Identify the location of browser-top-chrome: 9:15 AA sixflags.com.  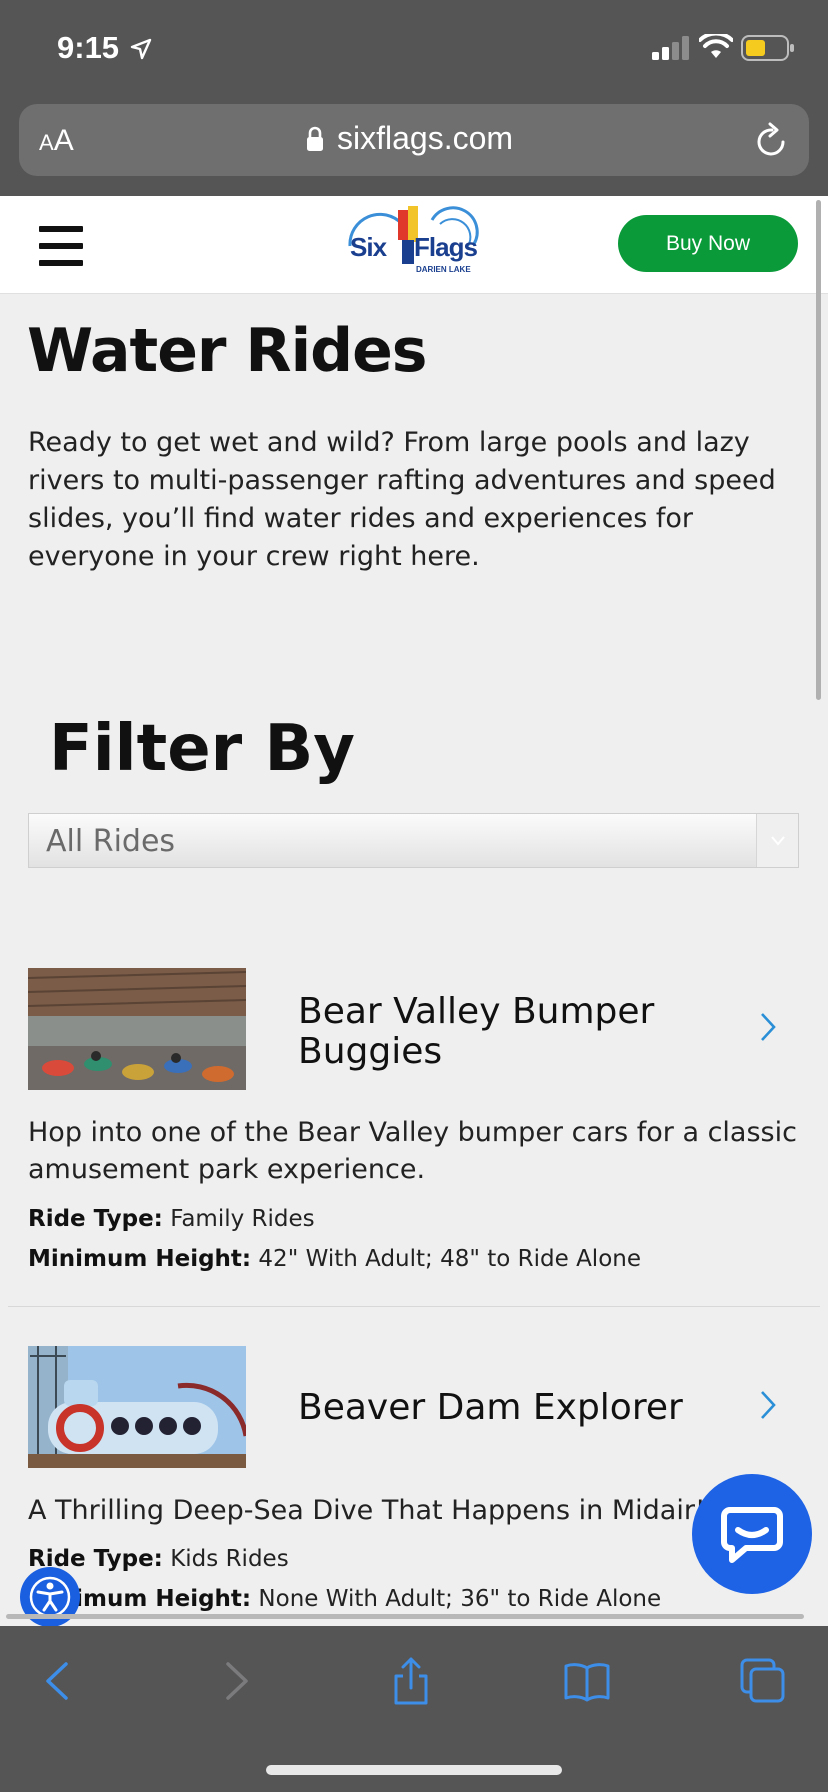
(414, 98).